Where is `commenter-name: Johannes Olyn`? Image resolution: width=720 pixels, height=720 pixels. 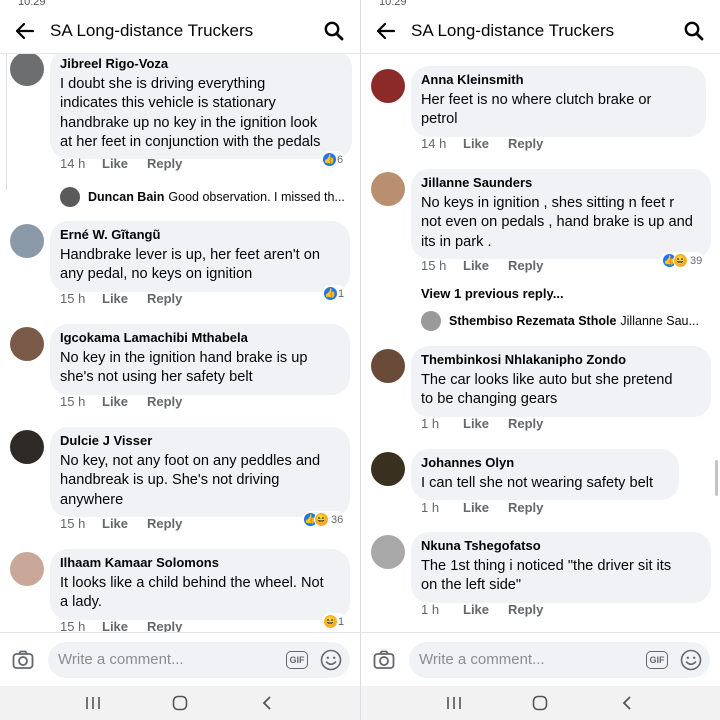
commenter-name: Johannes Olyn is located at coordinates (545, 463).